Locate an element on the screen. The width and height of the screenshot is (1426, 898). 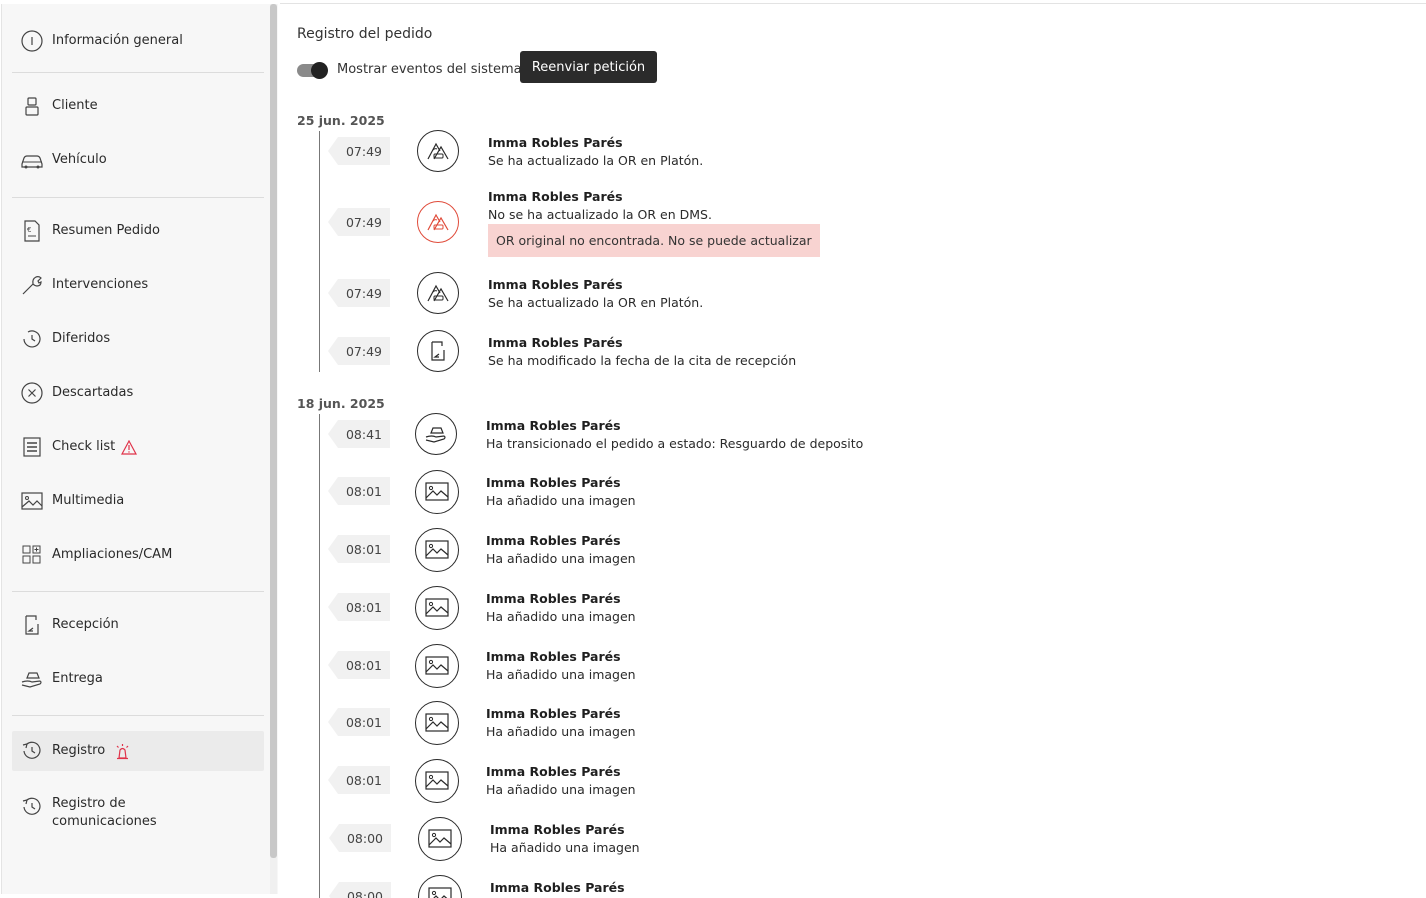
sidebar-item-entrega: Entrega is located at coordinates (138, 679).